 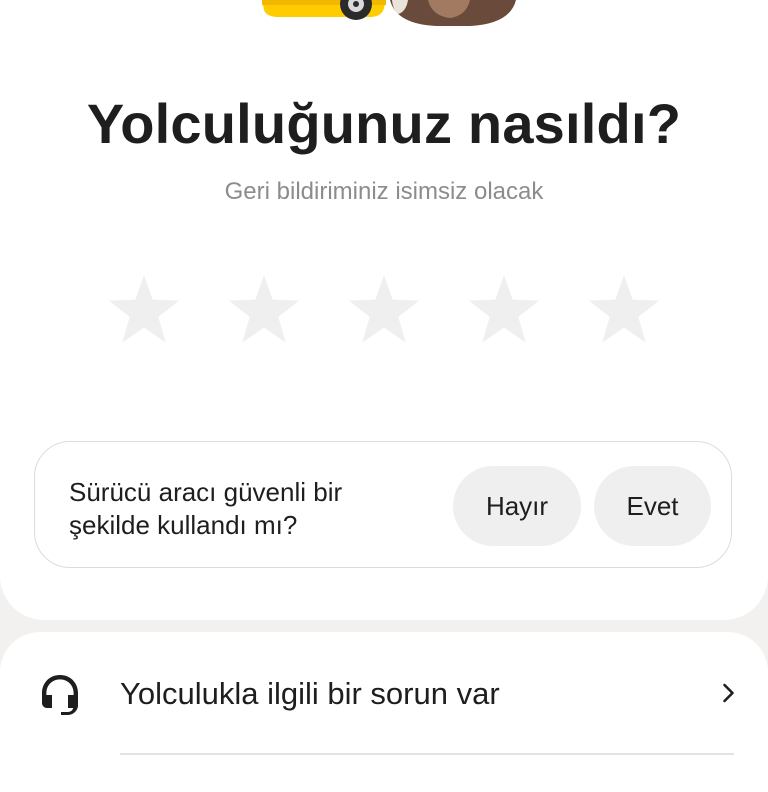 I want to click on star-2-icon, so click(x=264, y=310).